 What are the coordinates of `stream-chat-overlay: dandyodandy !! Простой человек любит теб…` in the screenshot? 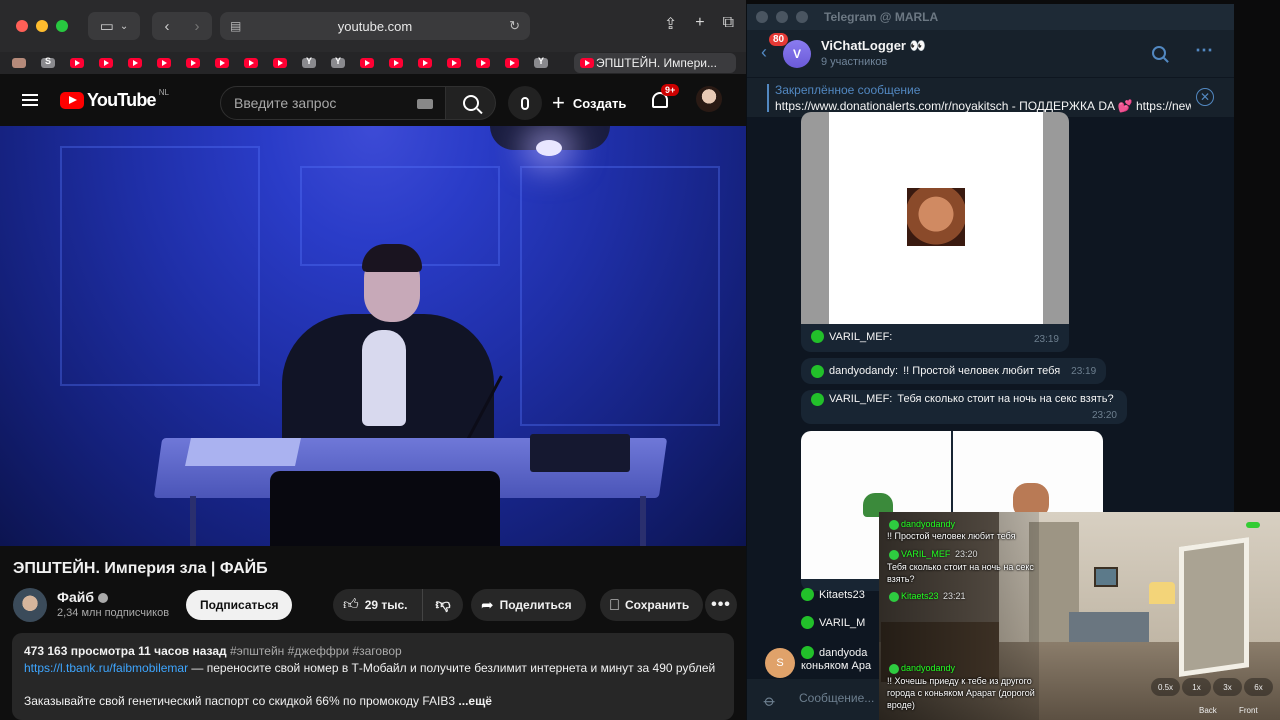 It's located at (959, 616).